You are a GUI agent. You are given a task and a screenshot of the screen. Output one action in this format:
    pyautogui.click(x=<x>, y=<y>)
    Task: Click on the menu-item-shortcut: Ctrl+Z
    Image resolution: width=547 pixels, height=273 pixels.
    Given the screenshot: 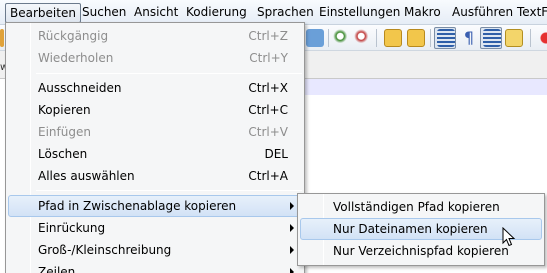 What is the action you would take?
    pyautogui.click(x=268, y=36)
    